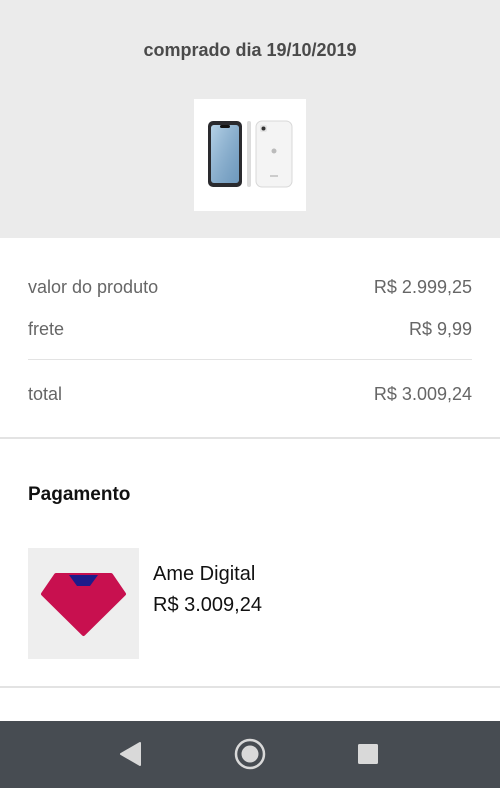  I want to click on total-row: total R$ 3.009,24, so click(250, 399).